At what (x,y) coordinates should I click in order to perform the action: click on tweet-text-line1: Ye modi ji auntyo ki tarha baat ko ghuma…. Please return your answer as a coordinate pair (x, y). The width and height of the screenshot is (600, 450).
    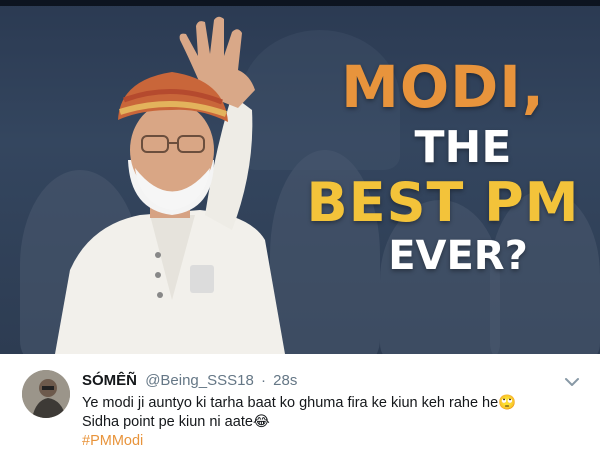
    Looking at the image, I should click on (299, 403).